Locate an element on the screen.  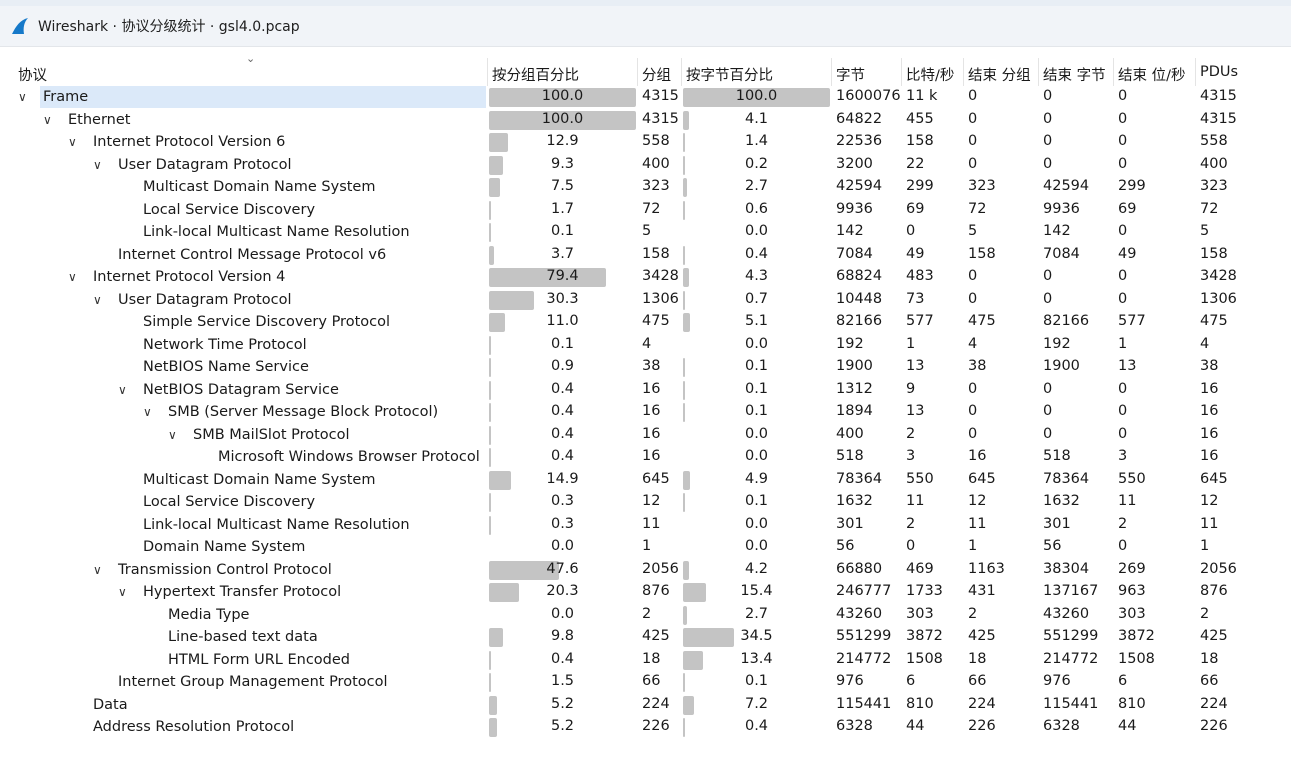
tree-cell: Line-based text data is located at coordinates (230, 637).